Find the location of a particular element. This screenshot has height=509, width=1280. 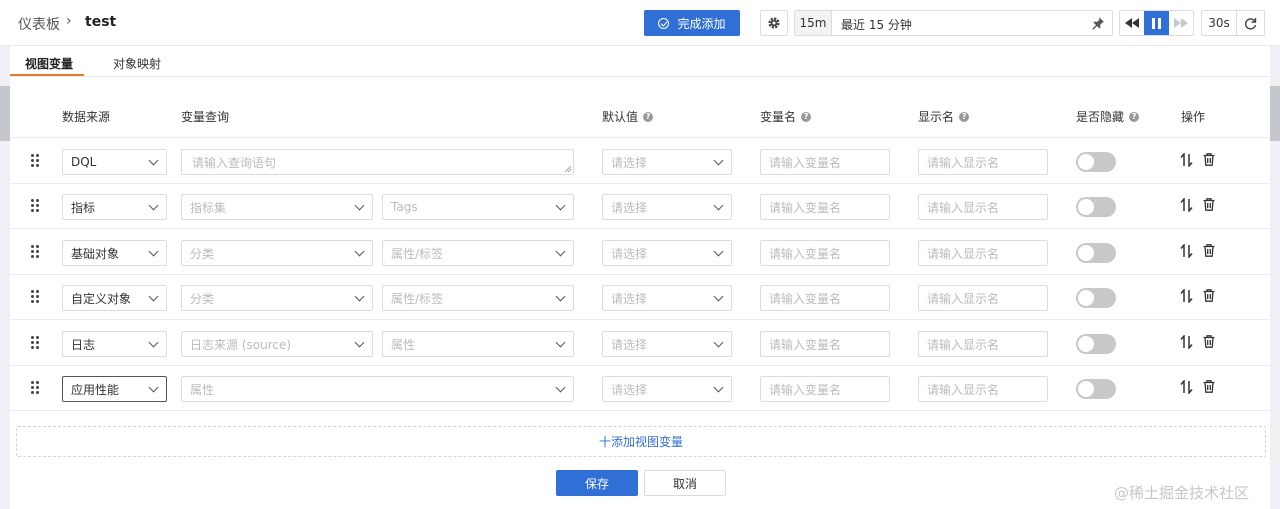

settings-button is located at coordinates (774, 23).